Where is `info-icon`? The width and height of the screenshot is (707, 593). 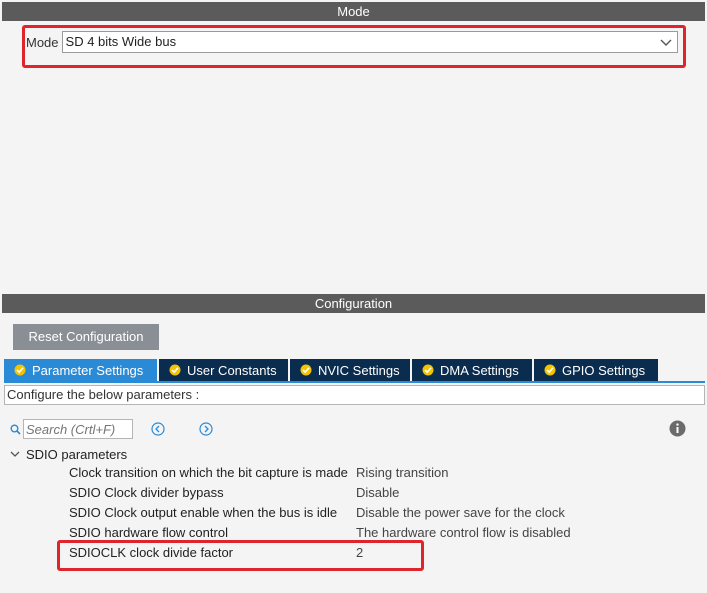
info-icon is located at coordinates (677, 428).